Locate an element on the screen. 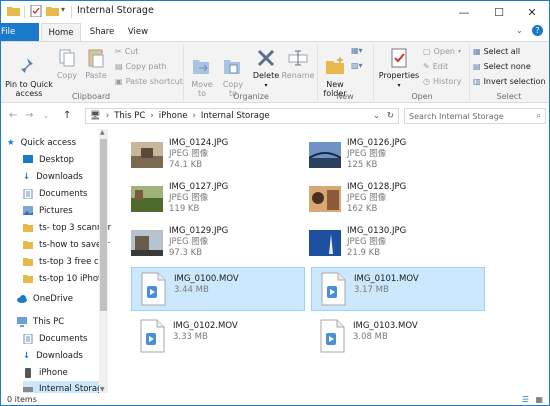  delete-button: Delete ▾ is located at coordinates (266, 68).